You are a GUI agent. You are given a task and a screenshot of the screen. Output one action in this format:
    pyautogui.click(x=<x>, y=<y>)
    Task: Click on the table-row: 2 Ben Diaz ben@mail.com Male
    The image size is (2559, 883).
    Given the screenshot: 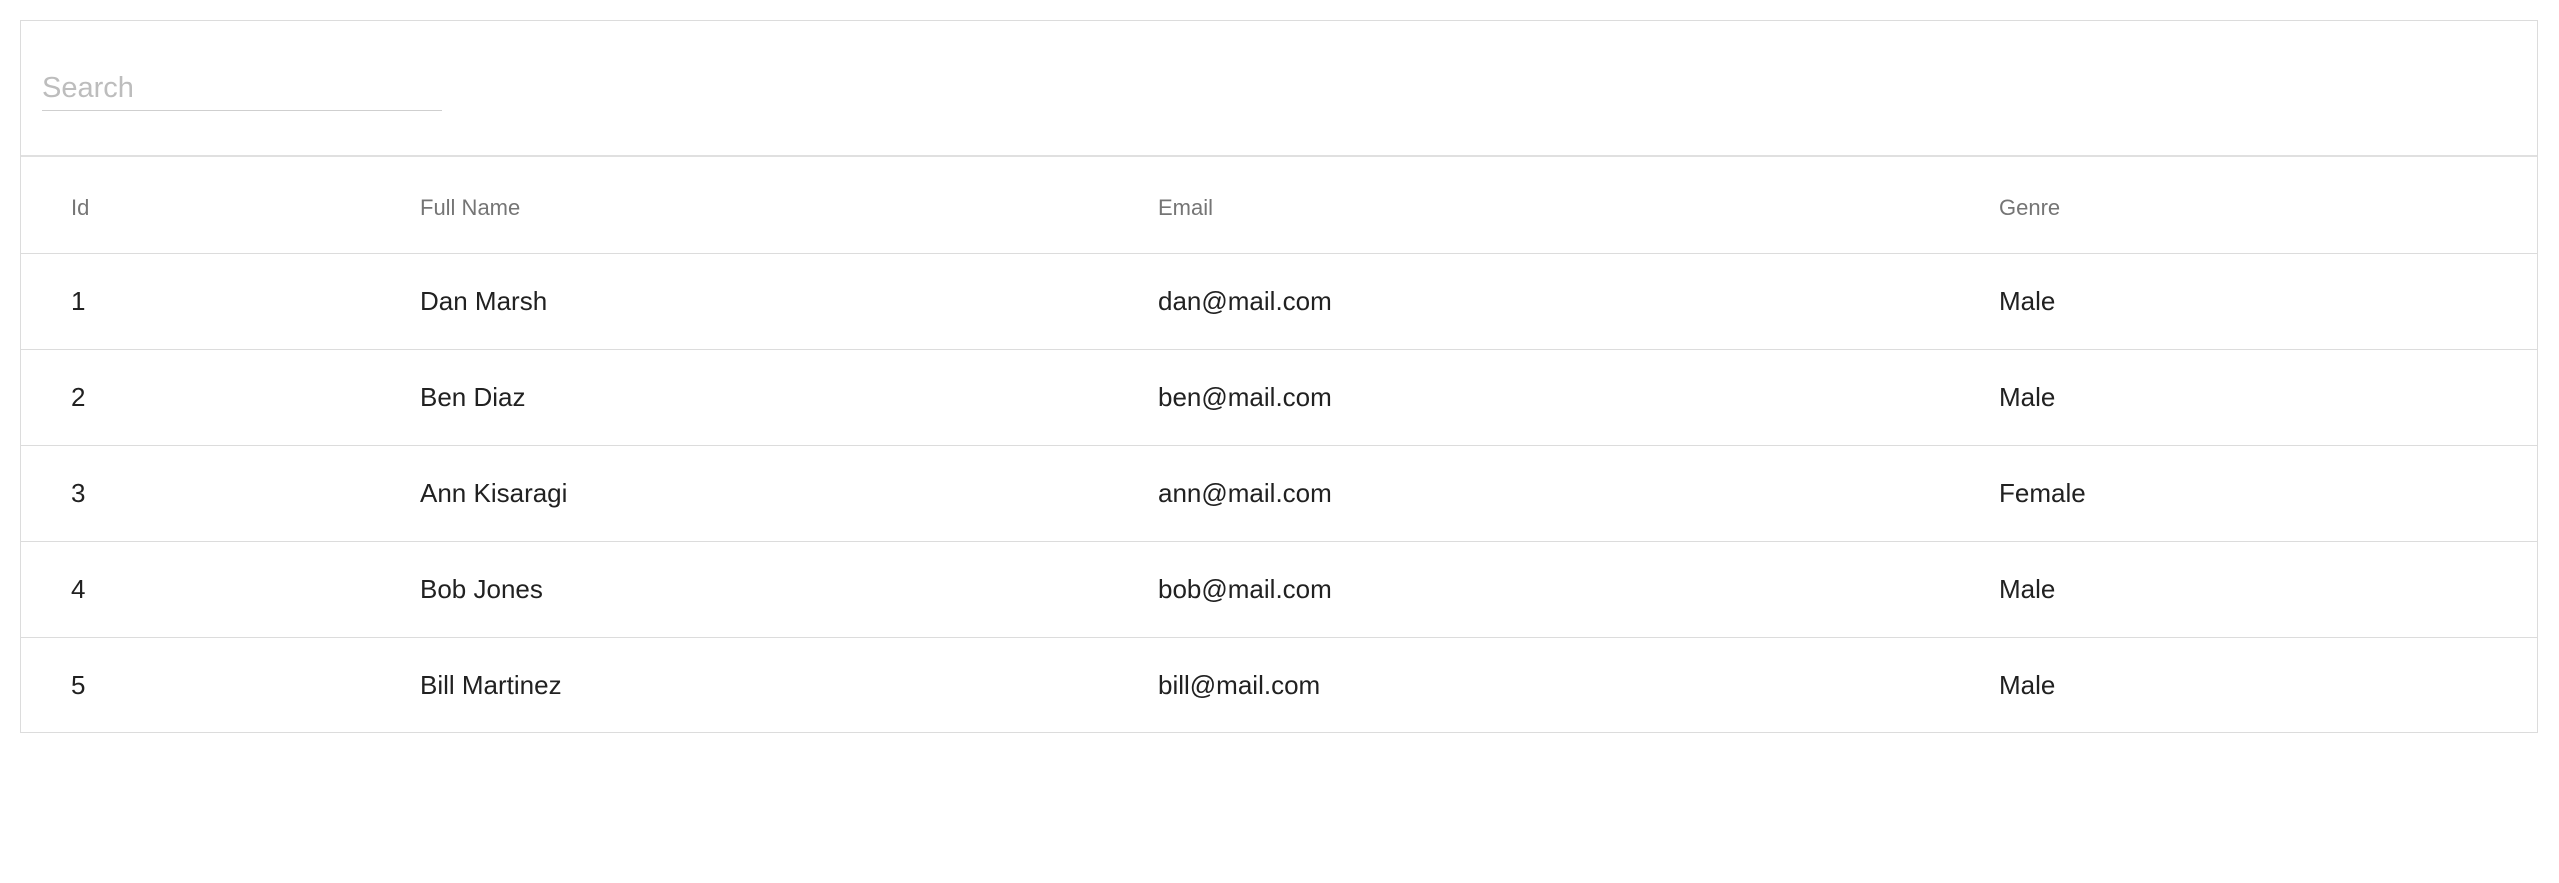 What is the action you would take?
    pyautogui.click(x=1279, y=397)
    